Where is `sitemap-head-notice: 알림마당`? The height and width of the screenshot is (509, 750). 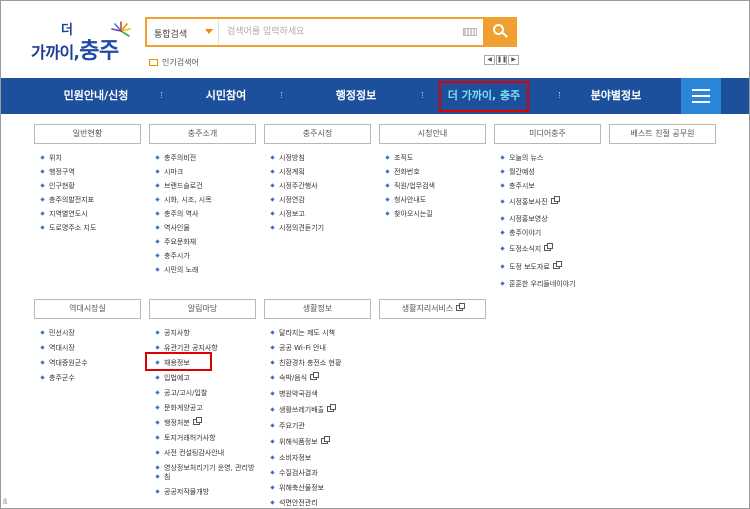
sitemap-head-notice: 알림마당 is located at coordinates (202, 309).